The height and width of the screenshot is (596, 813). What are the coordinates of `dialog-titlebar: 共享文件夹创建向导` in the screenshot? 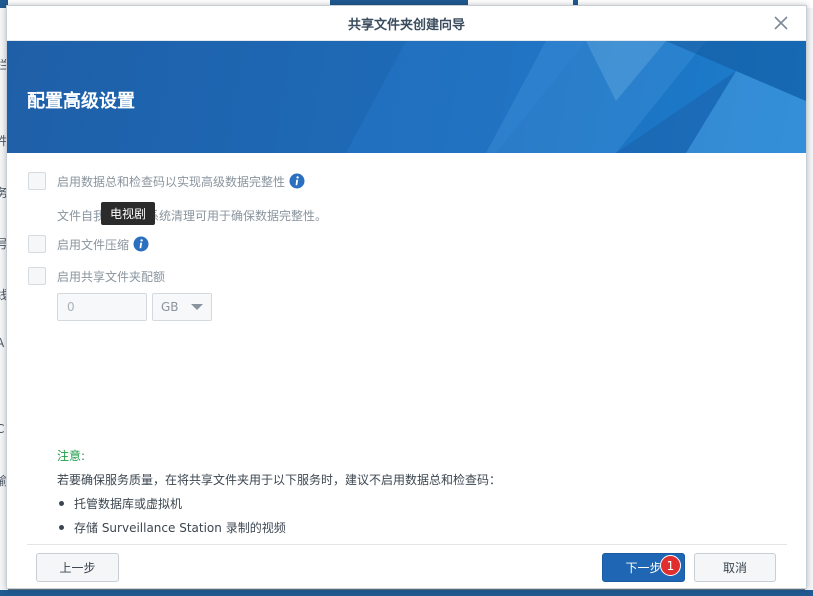 It's located at (406, 23).